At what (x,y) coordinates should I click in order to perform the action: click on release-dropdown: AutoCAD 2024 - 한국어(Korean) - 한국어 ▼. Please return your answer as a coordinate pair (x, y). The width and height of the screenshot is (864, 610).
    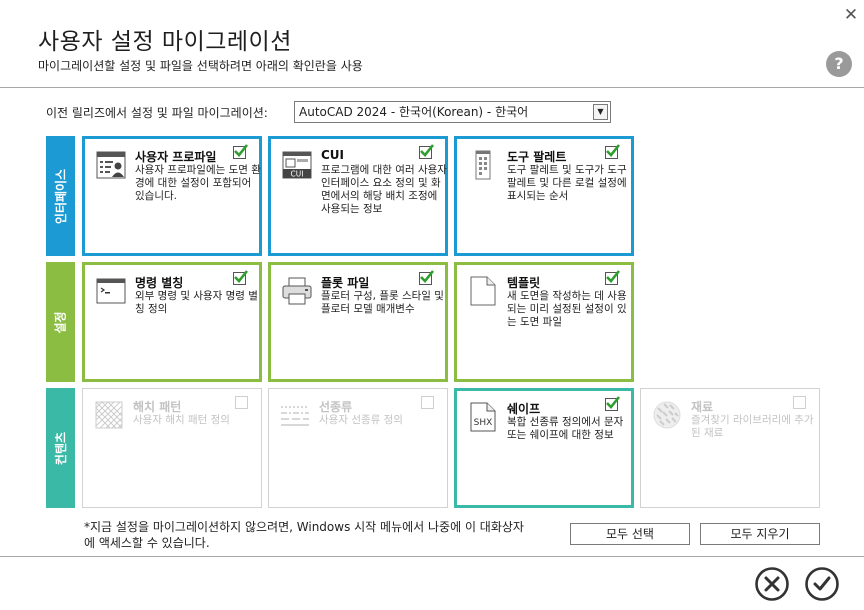
    Looking at the image, I should click on (452, 112).